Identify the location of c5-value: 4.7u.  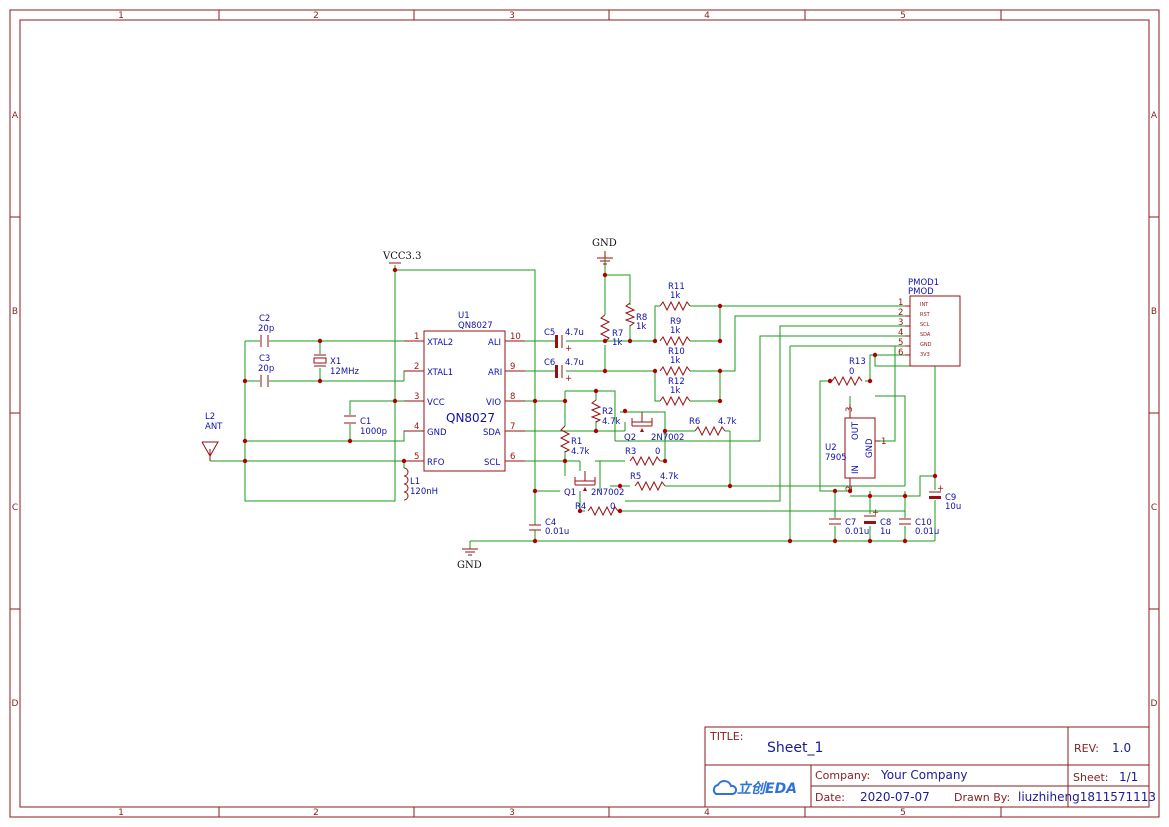
(574, 333).